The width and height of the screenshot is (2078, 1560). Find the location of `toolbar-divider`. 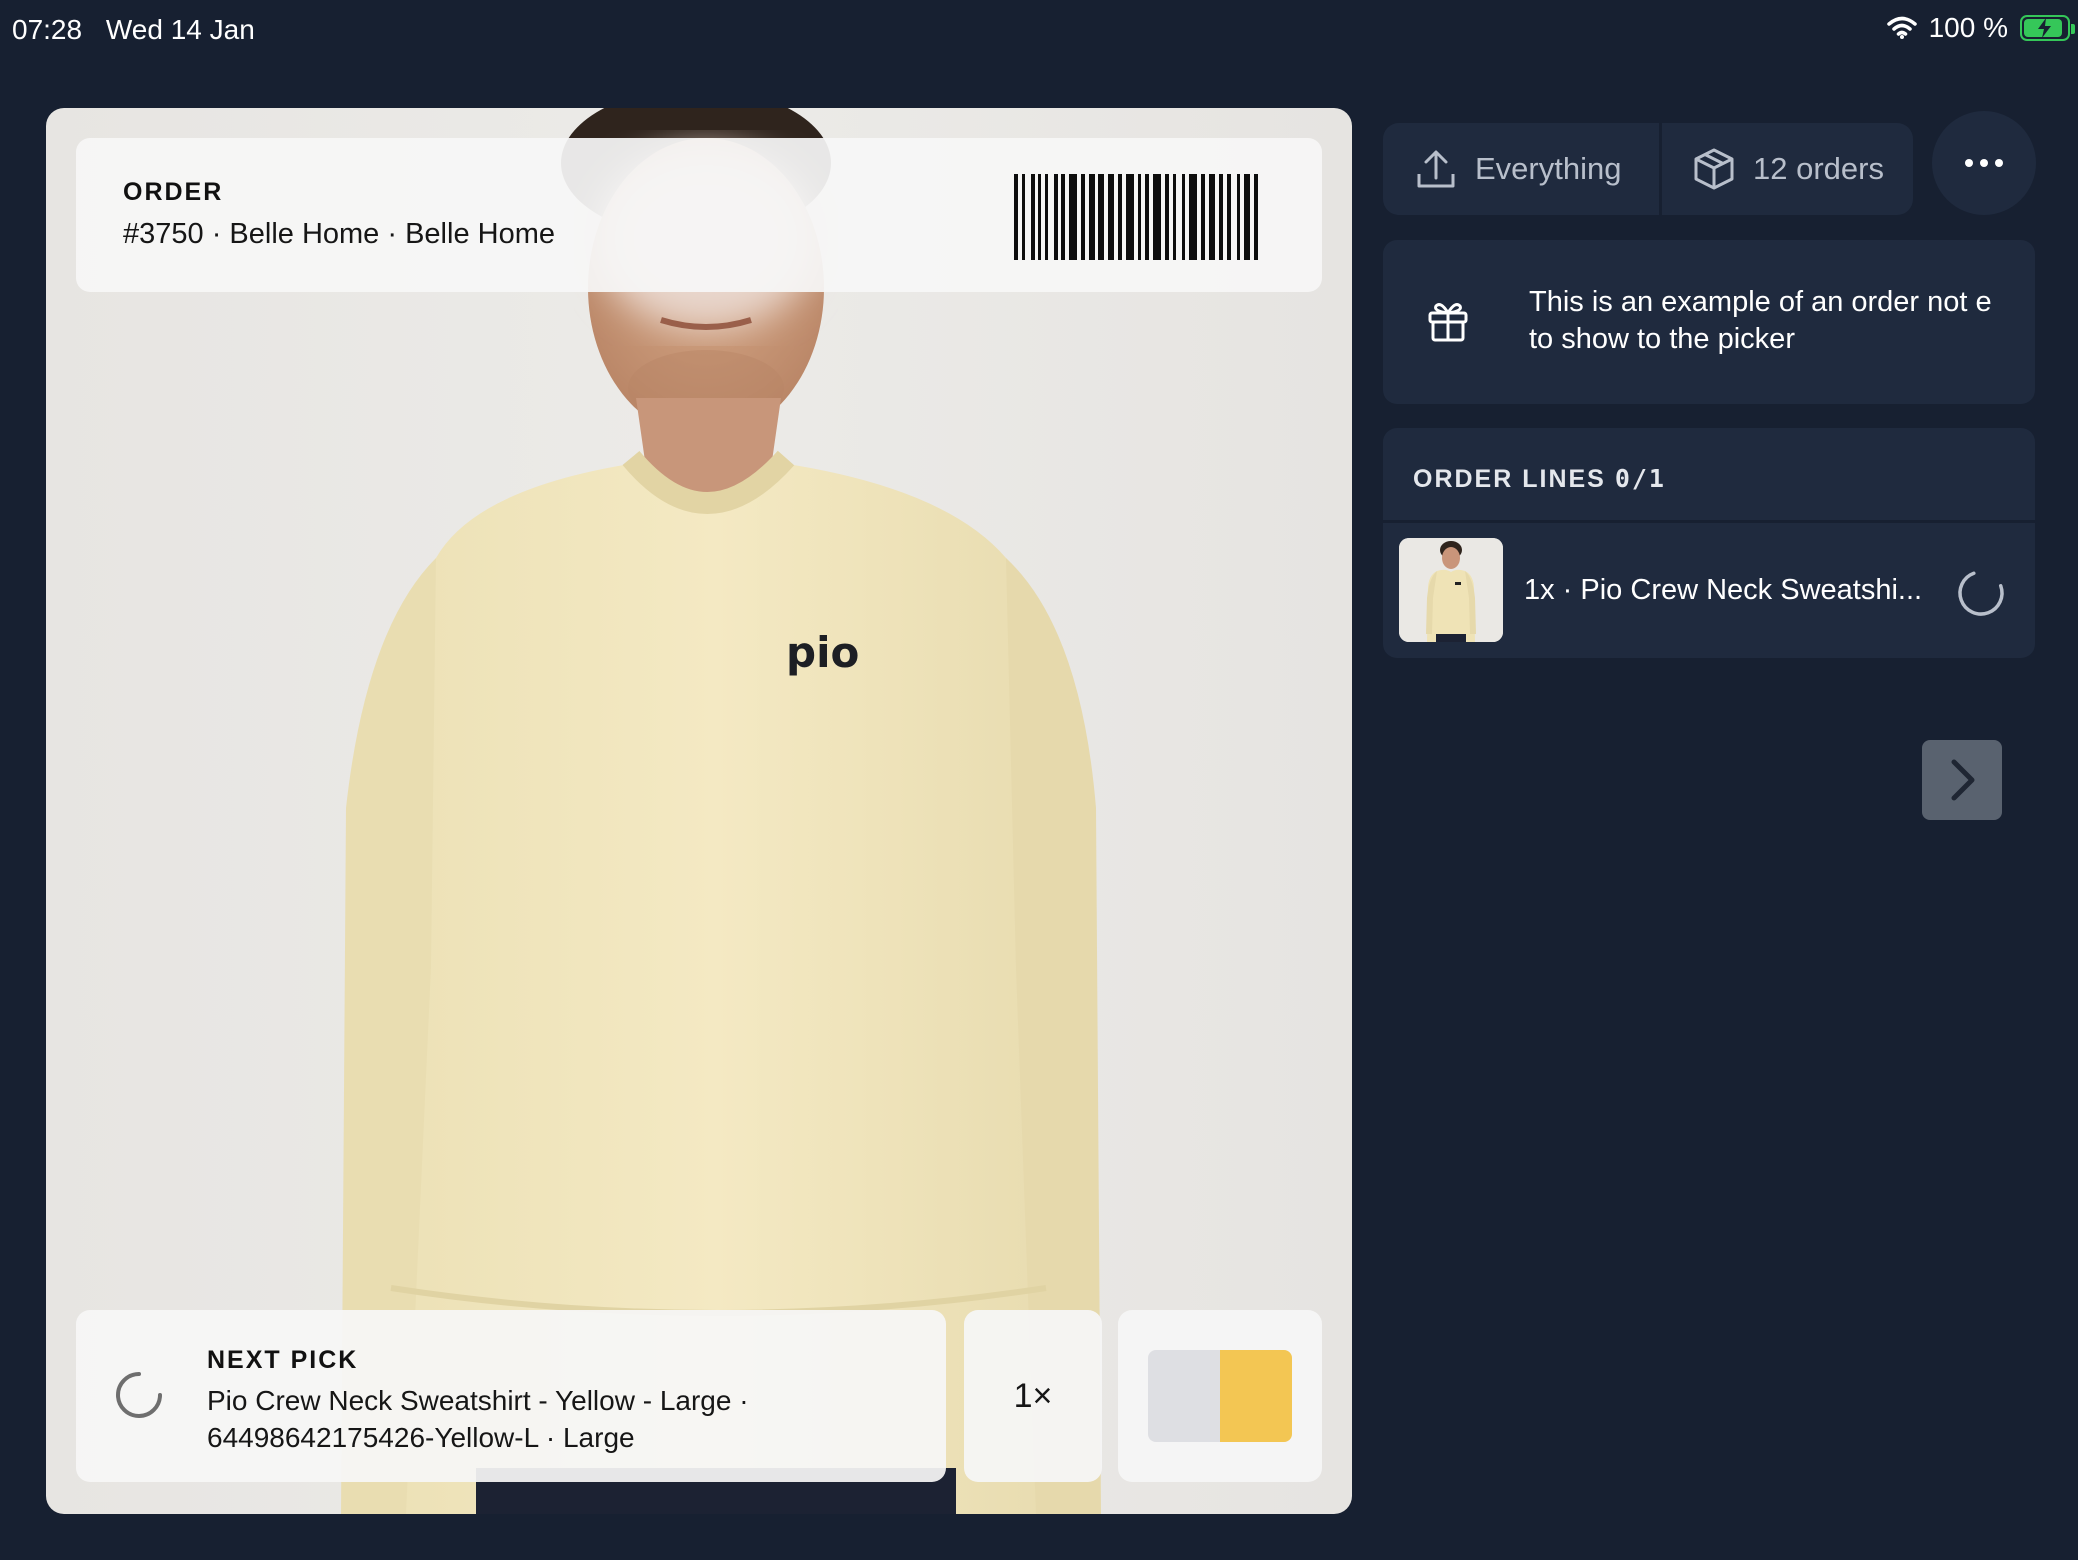

toolbar-divider is located at coordinates (1660, 169).